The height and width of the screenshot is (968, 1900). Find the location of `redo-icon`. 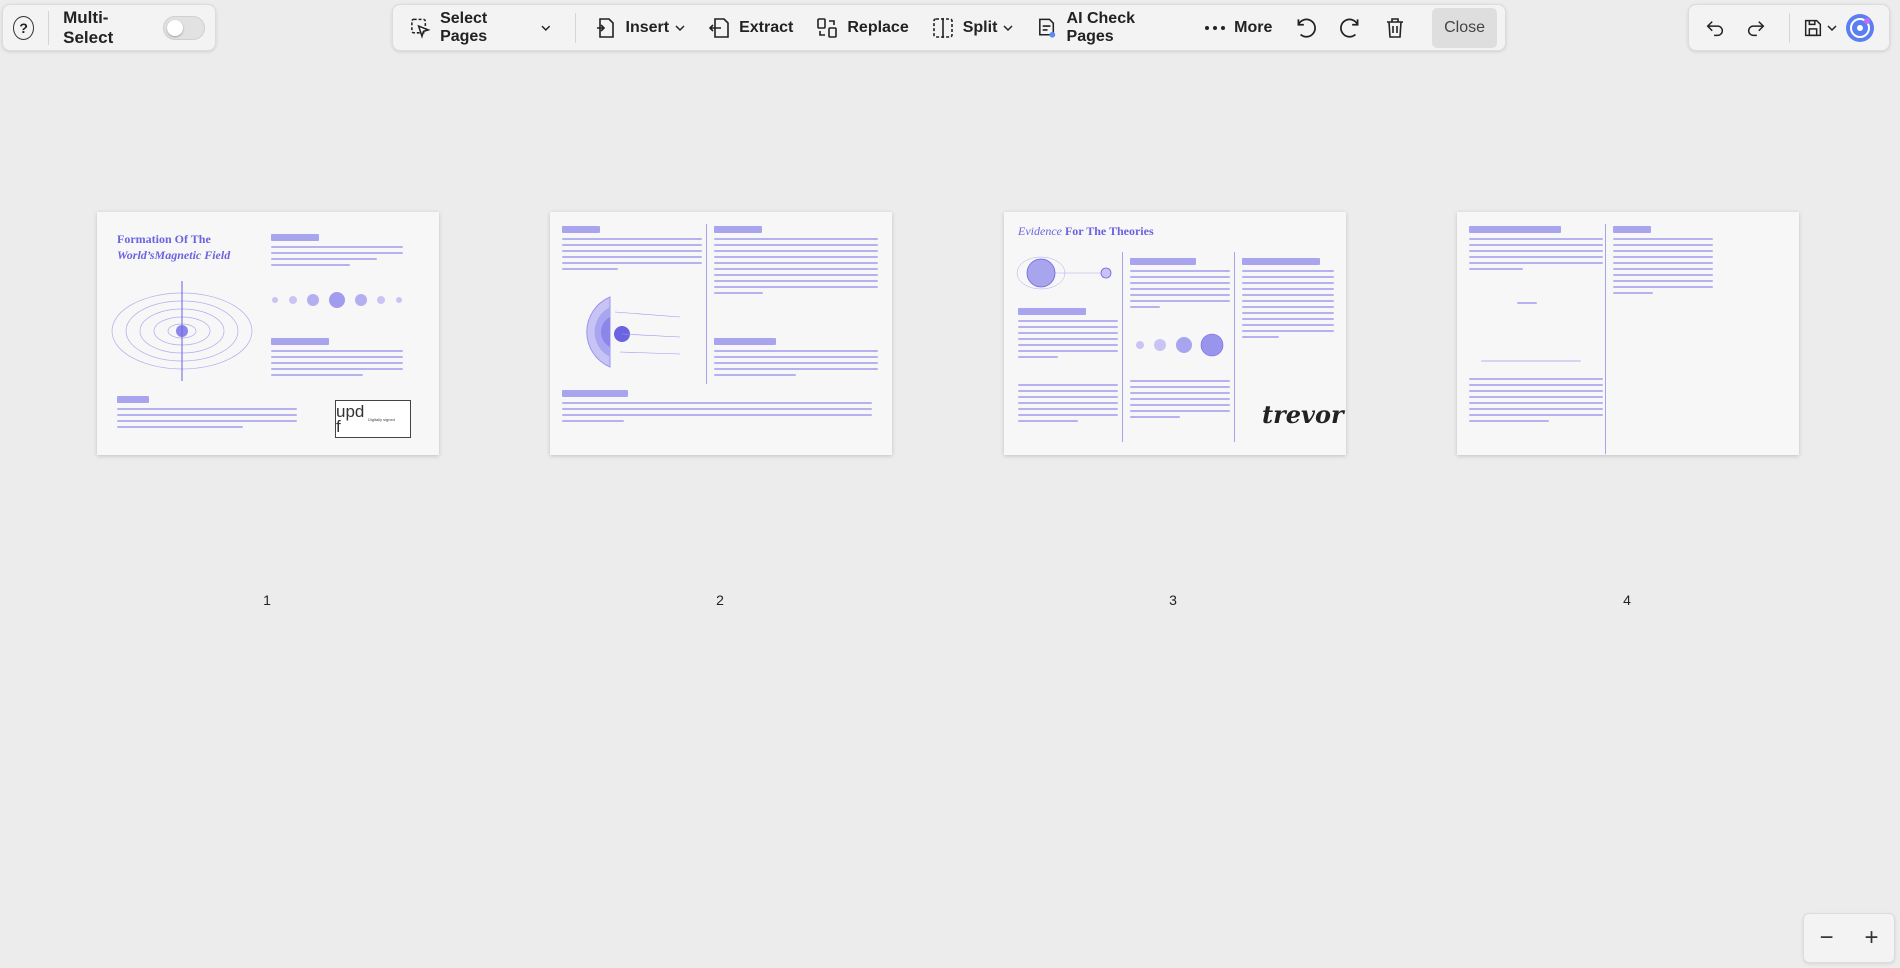

redo-icon is located at coordinates (1756, 28).